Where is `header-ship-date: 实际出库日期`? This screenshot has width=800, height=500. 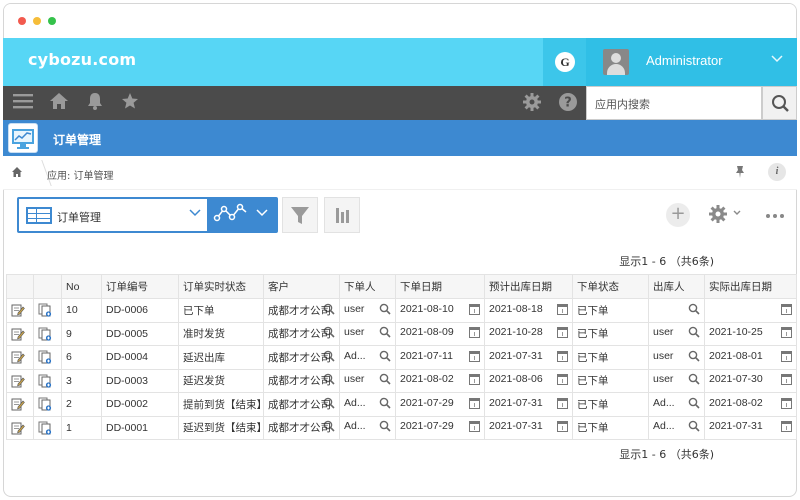
header-ship-date: 实际出库日期 is located at coordinates (750, 286).